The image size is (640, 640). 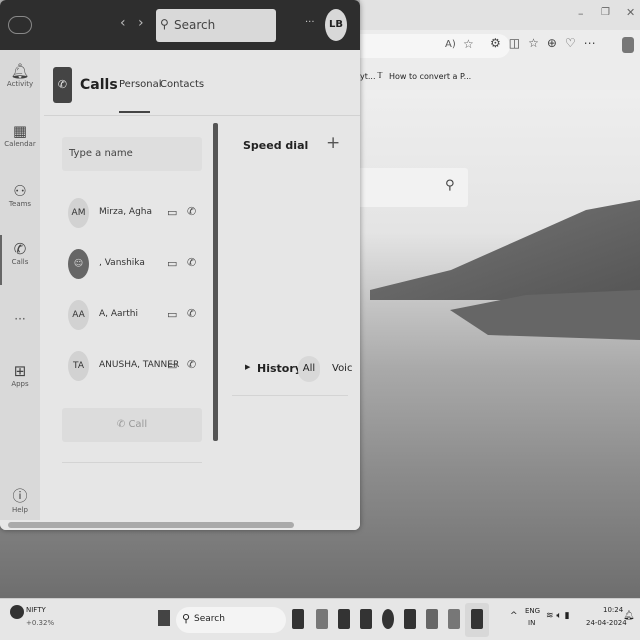 What do you see at coordinates (468, 44) in the screenshot?
I see `favorite-star-icon: ☆` at bounding box center [468, 44].